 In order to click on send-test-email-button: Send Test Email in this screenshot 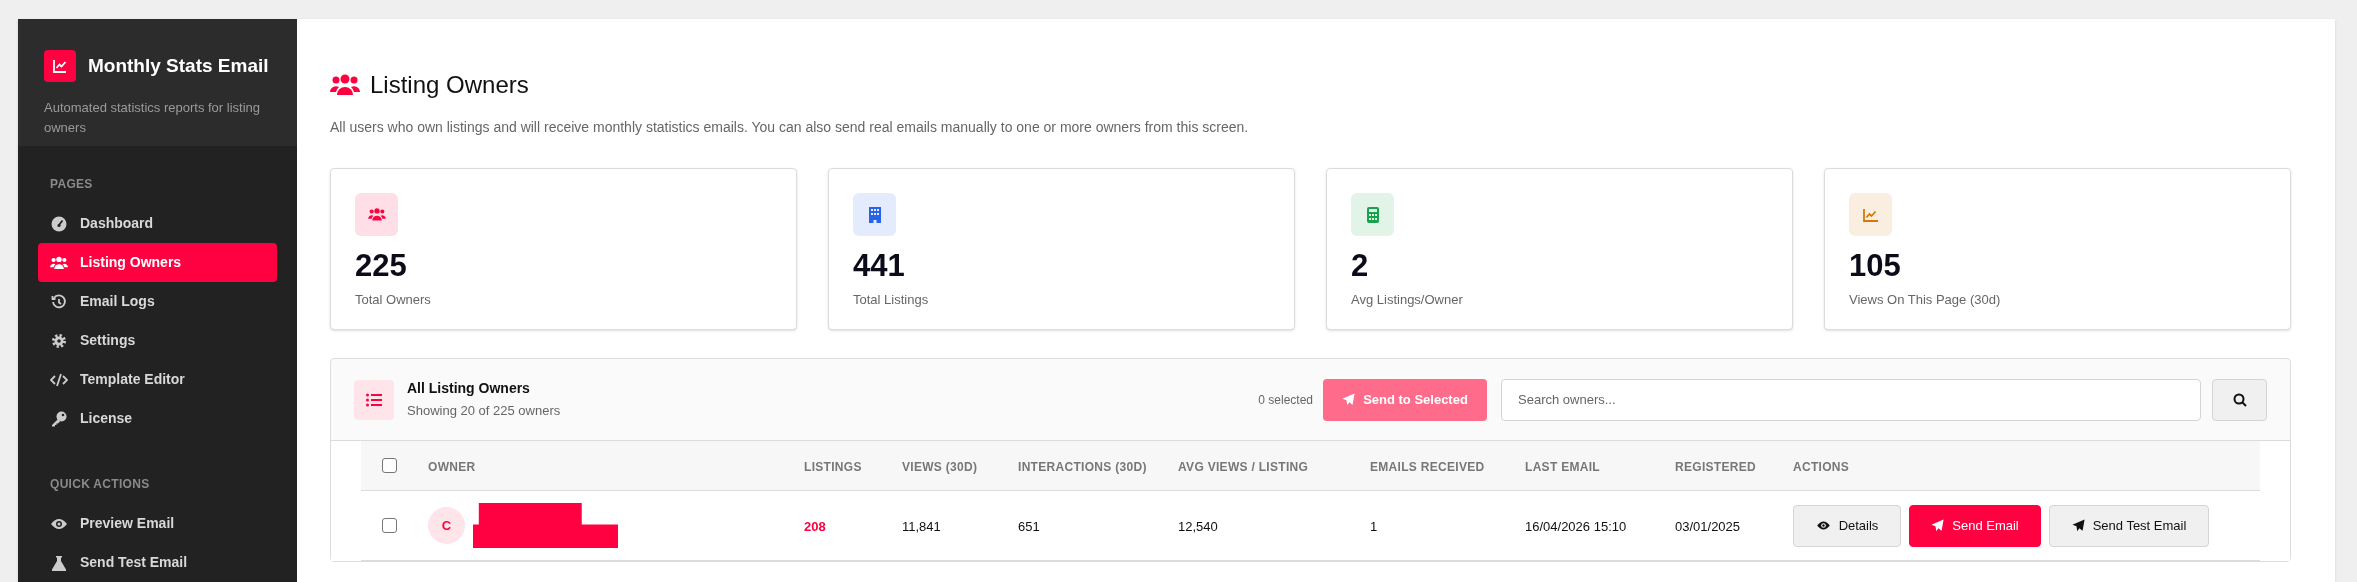, I will do `click(2129, 525)`.